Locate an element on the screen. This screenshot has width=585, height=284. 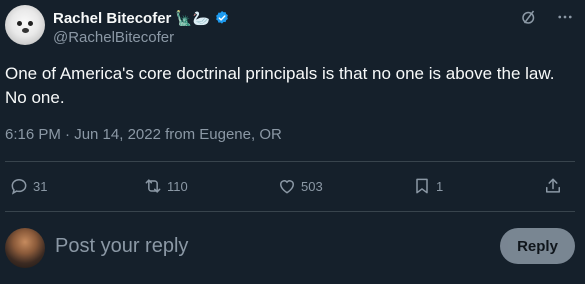
grok-icon is located at coordinates (529, 17).